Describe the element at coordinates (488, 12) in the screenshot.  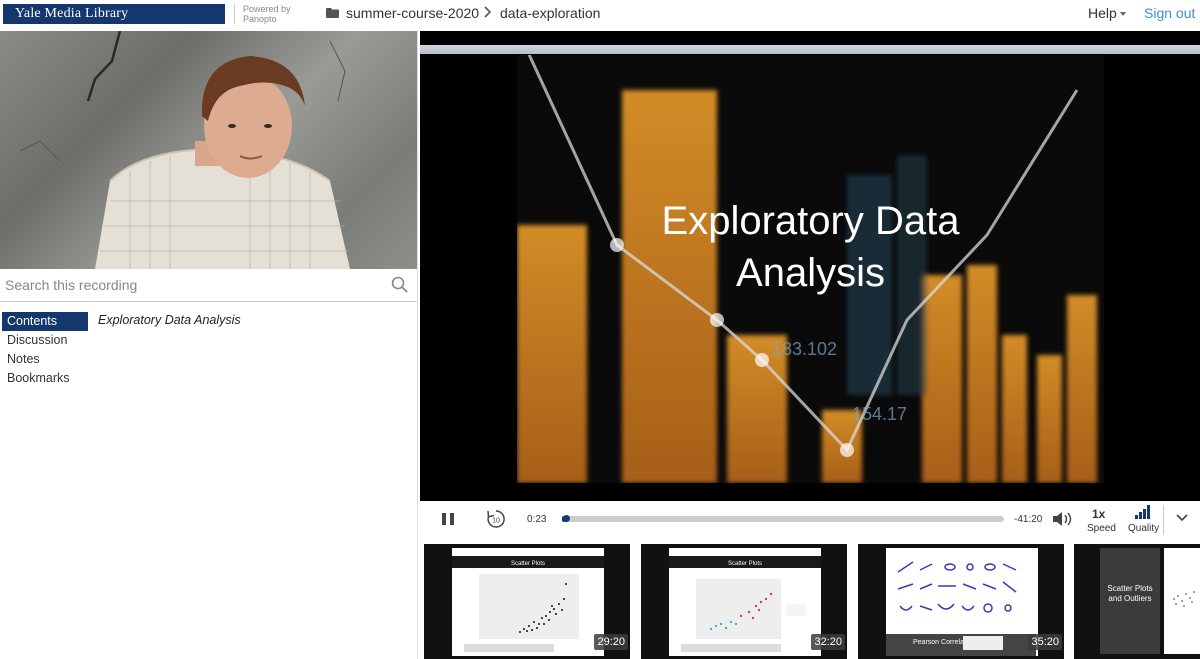
I see `chevron-right-icon` at that location.